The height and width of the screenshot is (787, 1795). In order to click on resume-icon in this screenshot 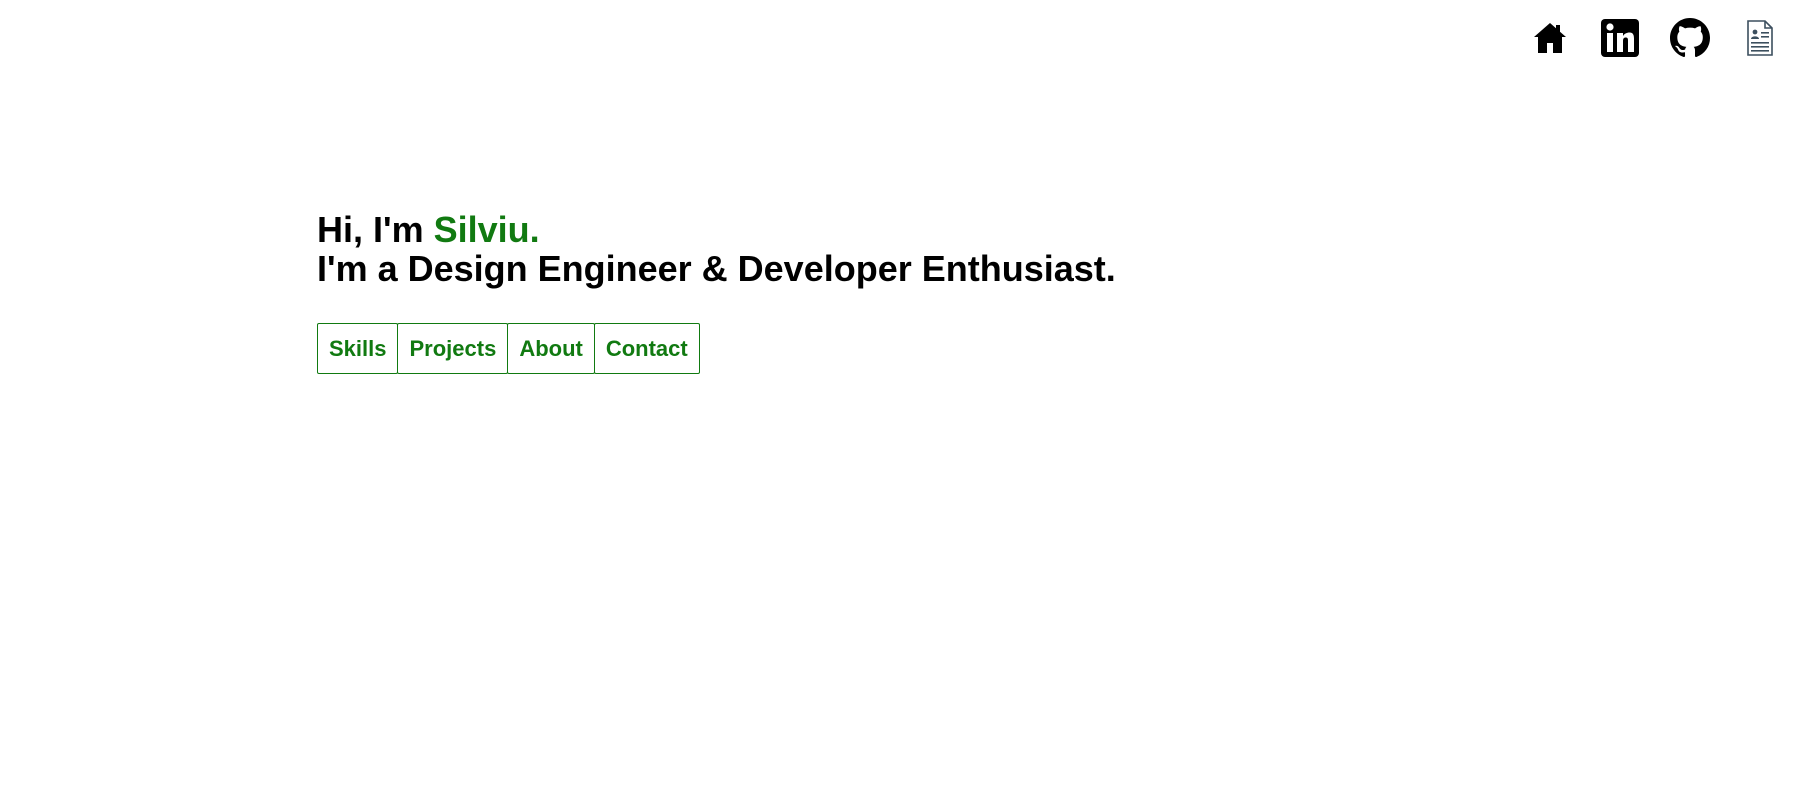, I will do `click(1760, 38)`.